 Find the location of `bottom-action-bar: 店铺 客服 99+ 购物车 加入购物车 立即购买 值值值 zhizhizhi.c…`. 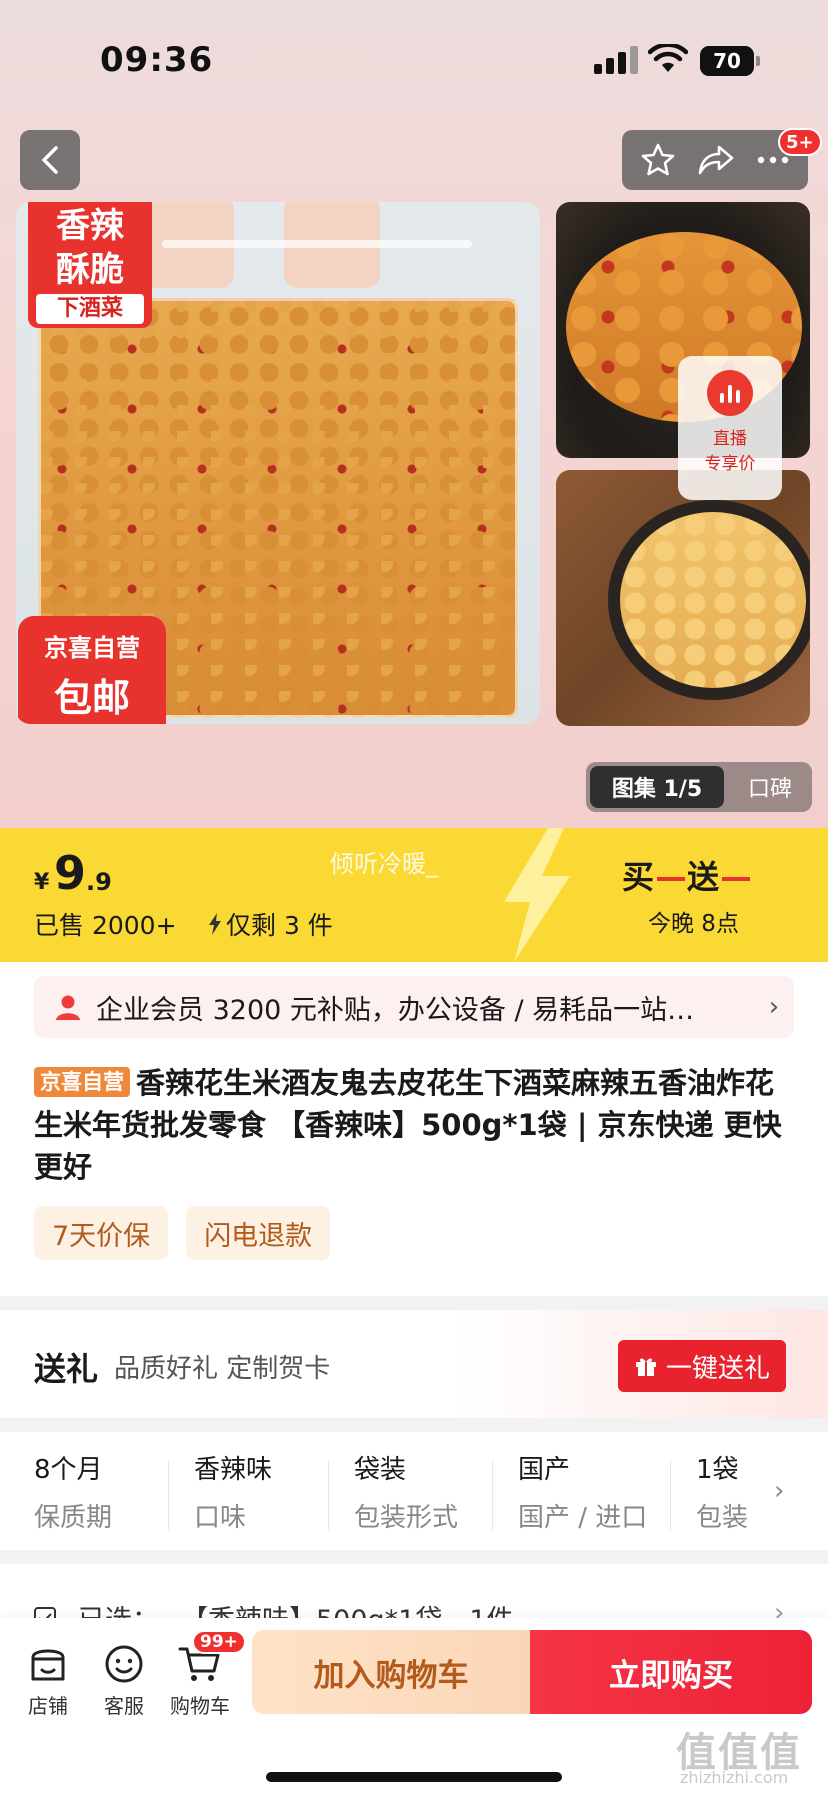

bottom-action-bar: 店铺 客服 99+ 购物车 加入购物车 立即购买 值值值 zhizhizhi.c… is located at coordinates (414, 1707).